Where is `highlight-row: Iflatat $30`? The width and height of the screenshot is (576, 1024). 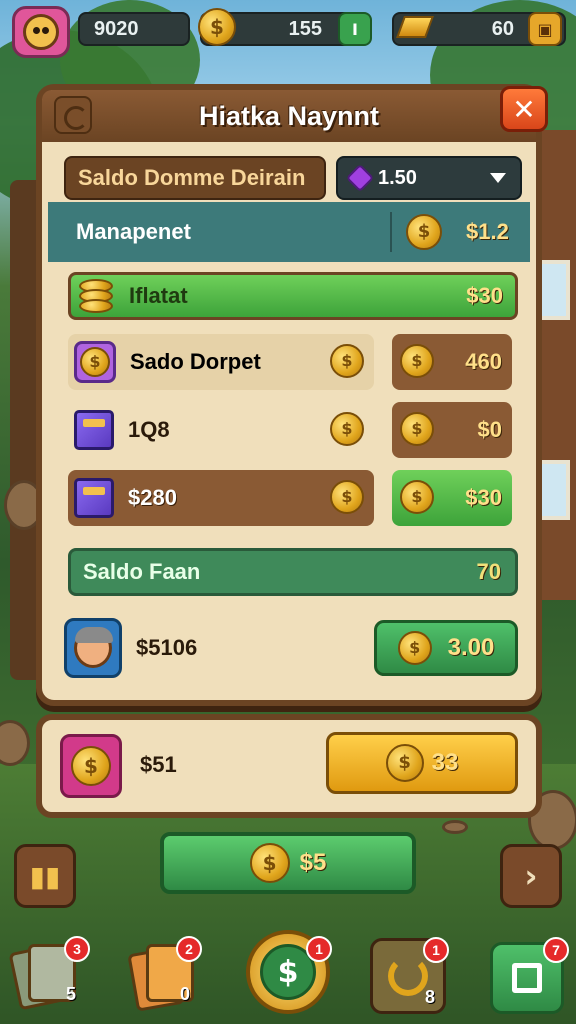 highlight-row: Iflatat $30 is located at coordinates (293, 296).